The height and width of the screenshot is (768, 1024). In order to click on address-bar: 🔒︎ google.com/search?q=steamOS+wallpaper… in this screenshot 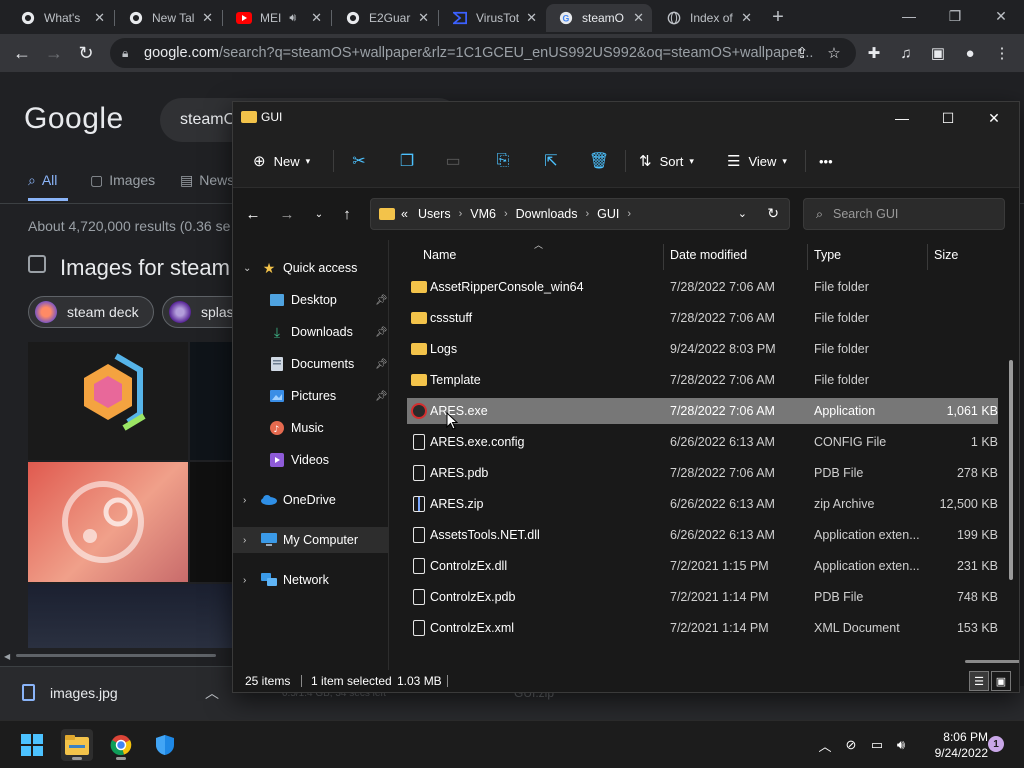, I will do `click(483, 53)`.